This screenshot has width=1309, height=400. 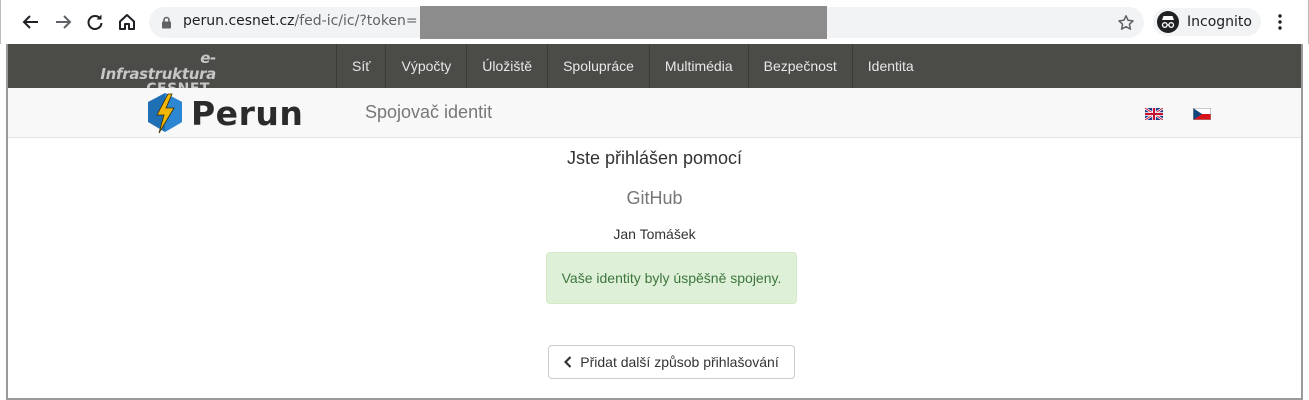 I want to click on back-button, so click(x=31, y=22).